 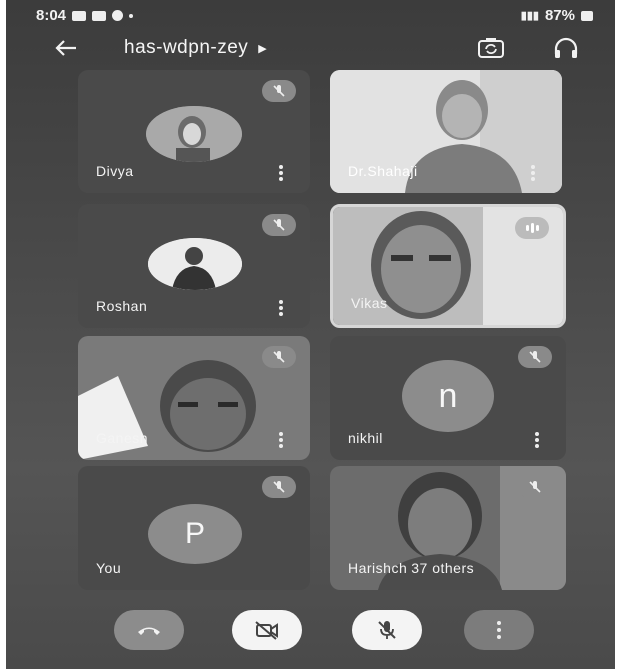 I want to click on back-button, so click(x=66, y=48).